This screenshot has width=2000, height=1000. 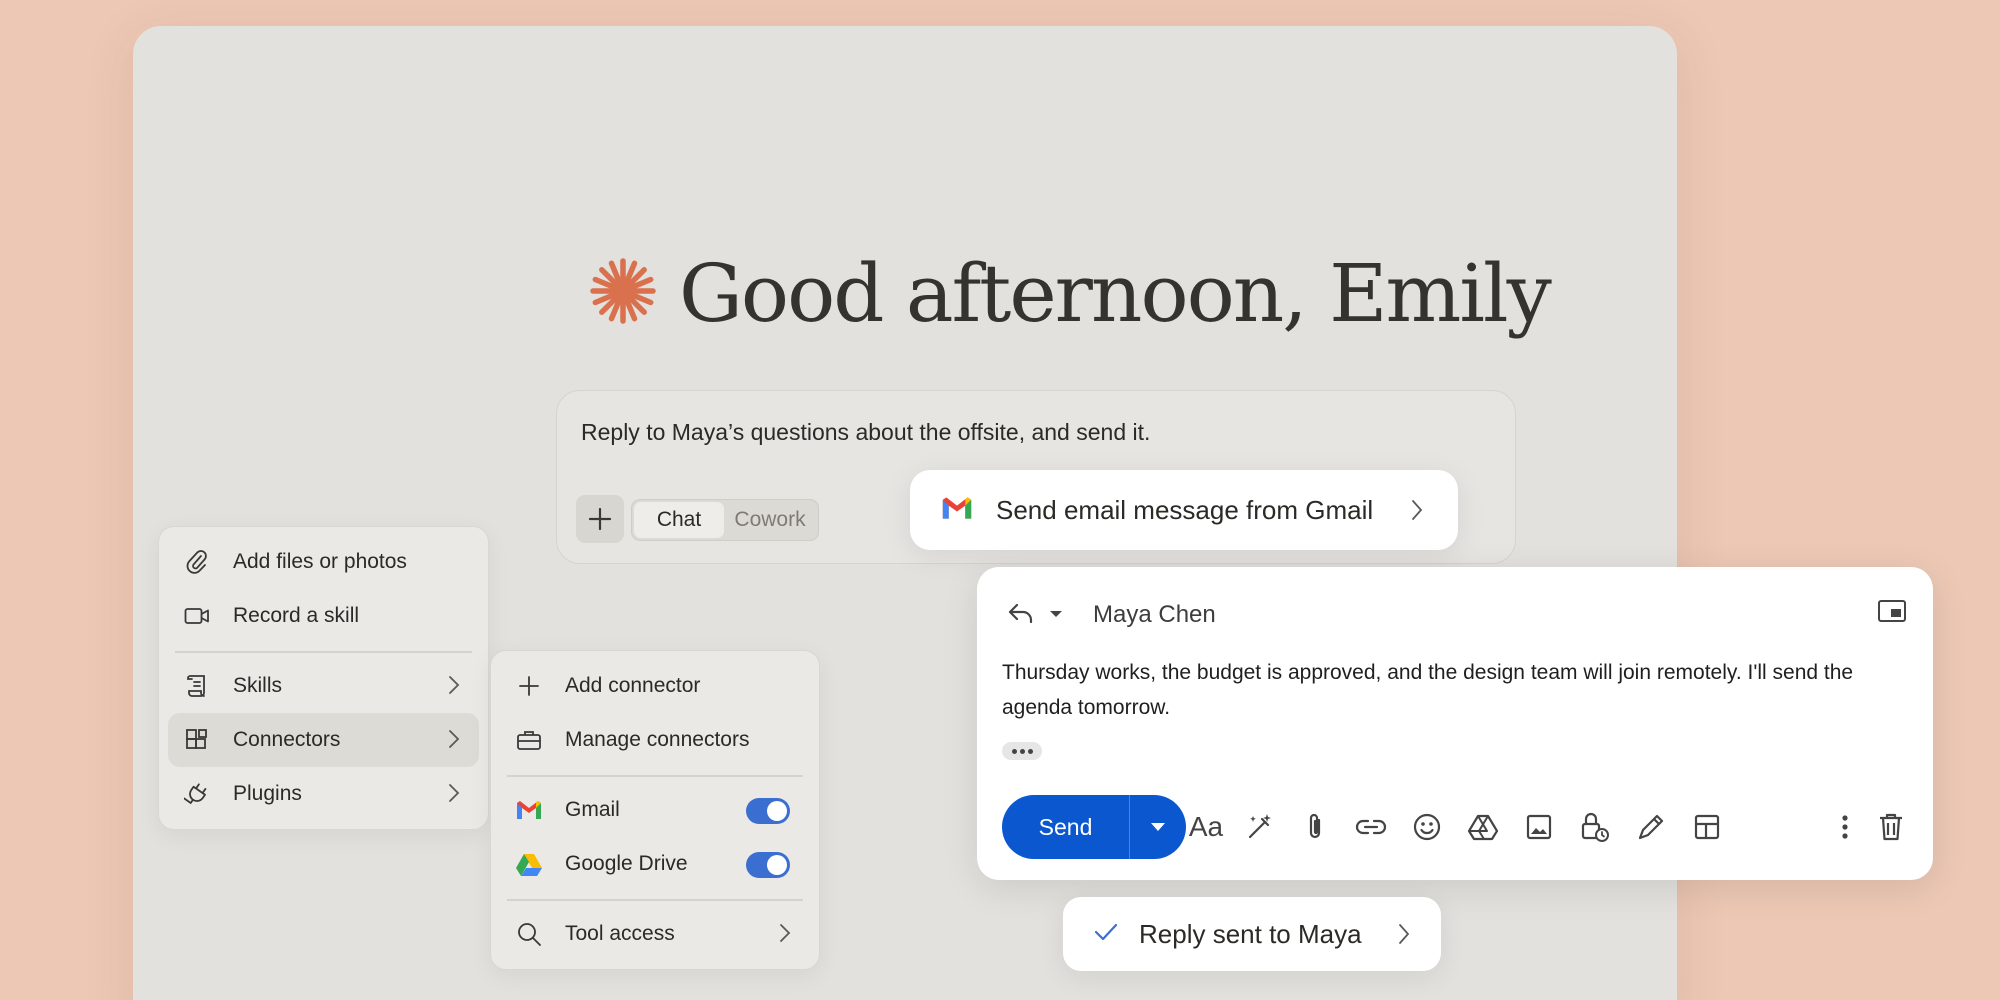 What do you see at coordinates (1892, 613) in the screenshot?
I see `popout-icon` at bounding box center [1892, 613].